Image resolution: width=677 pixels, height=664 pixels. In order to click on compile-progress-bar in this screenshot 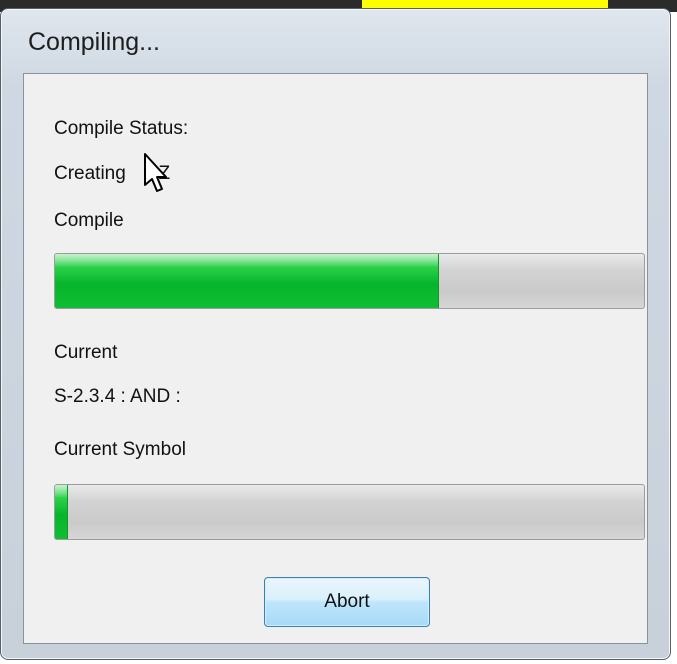, I will do `click(349, 281)`.